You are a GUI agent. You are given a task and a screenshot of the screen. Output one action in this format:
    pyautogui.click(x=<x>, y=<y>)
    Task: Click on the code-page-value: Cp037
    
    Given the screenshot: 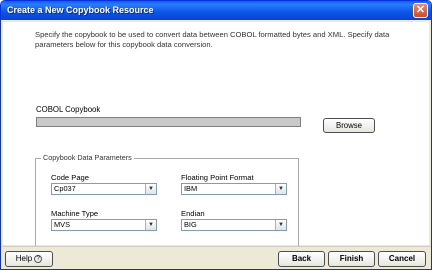 What is the action you would take?
    pyautogui.click(x=65, y=188)
    